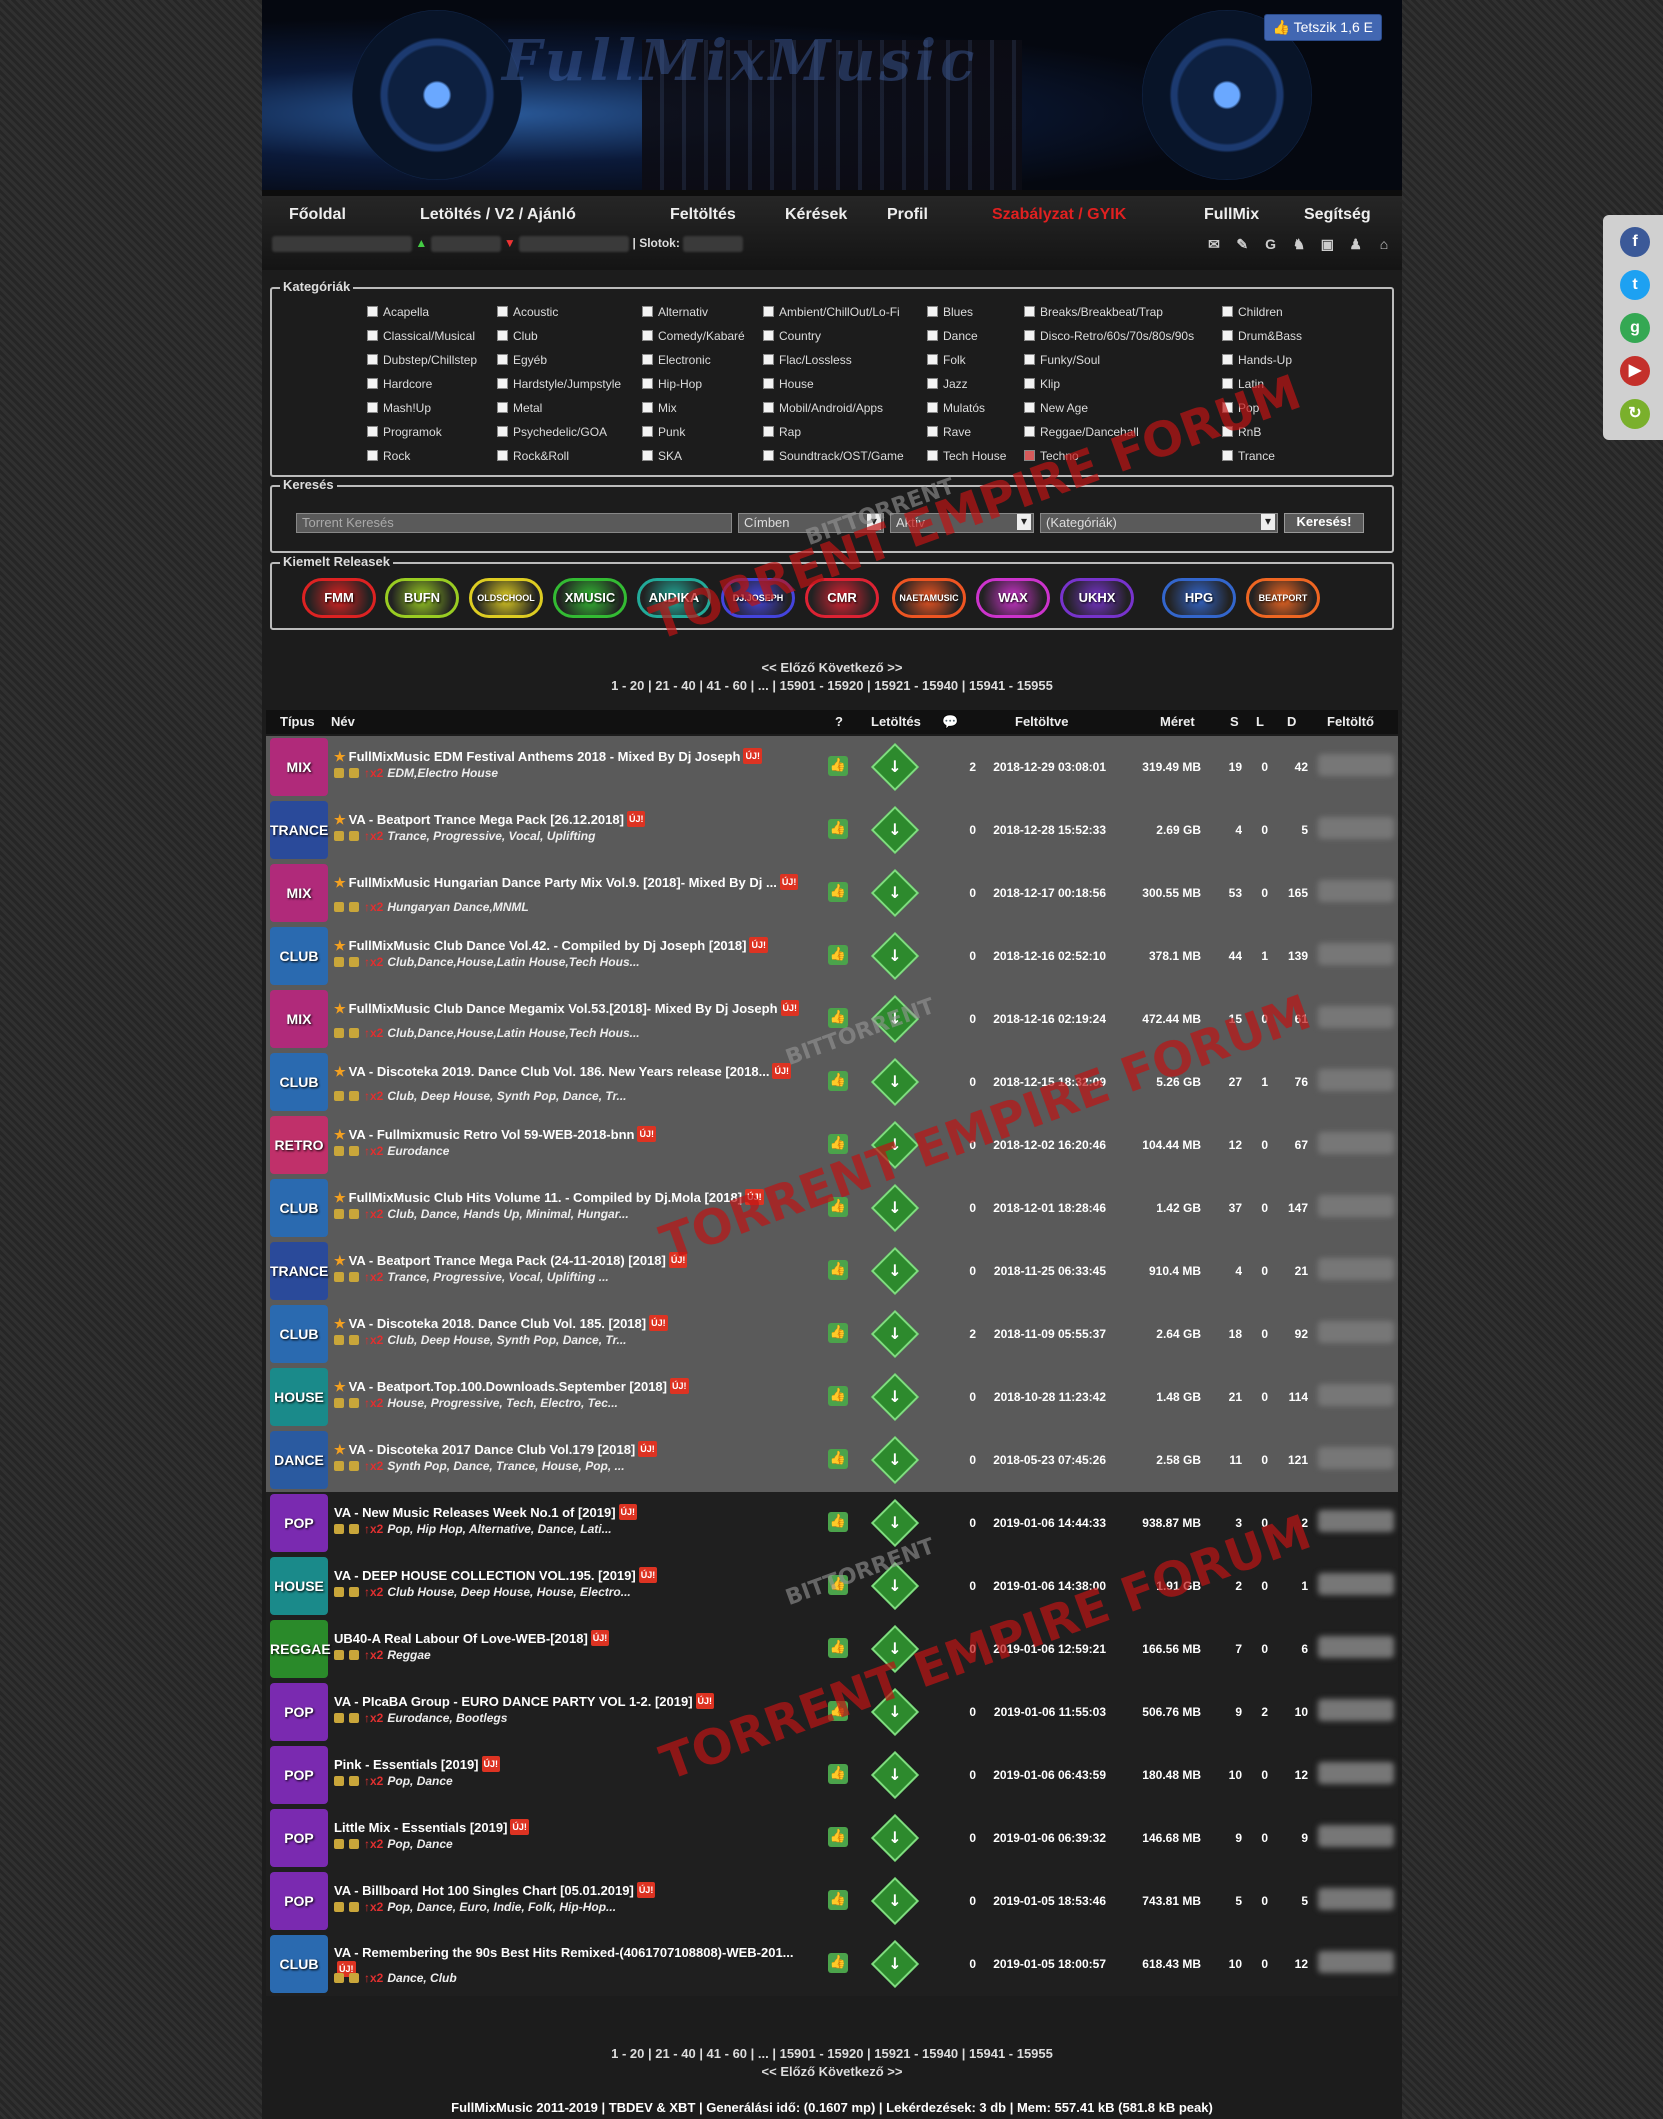 The height and width of the screenshot is (2119, 1663). I want to click on category-checkbox: Psychedelic/GOA, so click(552, 432).